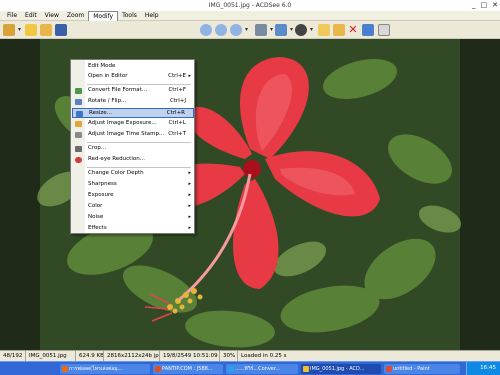  I want to click on status-filesize: 624.9 KB, so click(90, 356).